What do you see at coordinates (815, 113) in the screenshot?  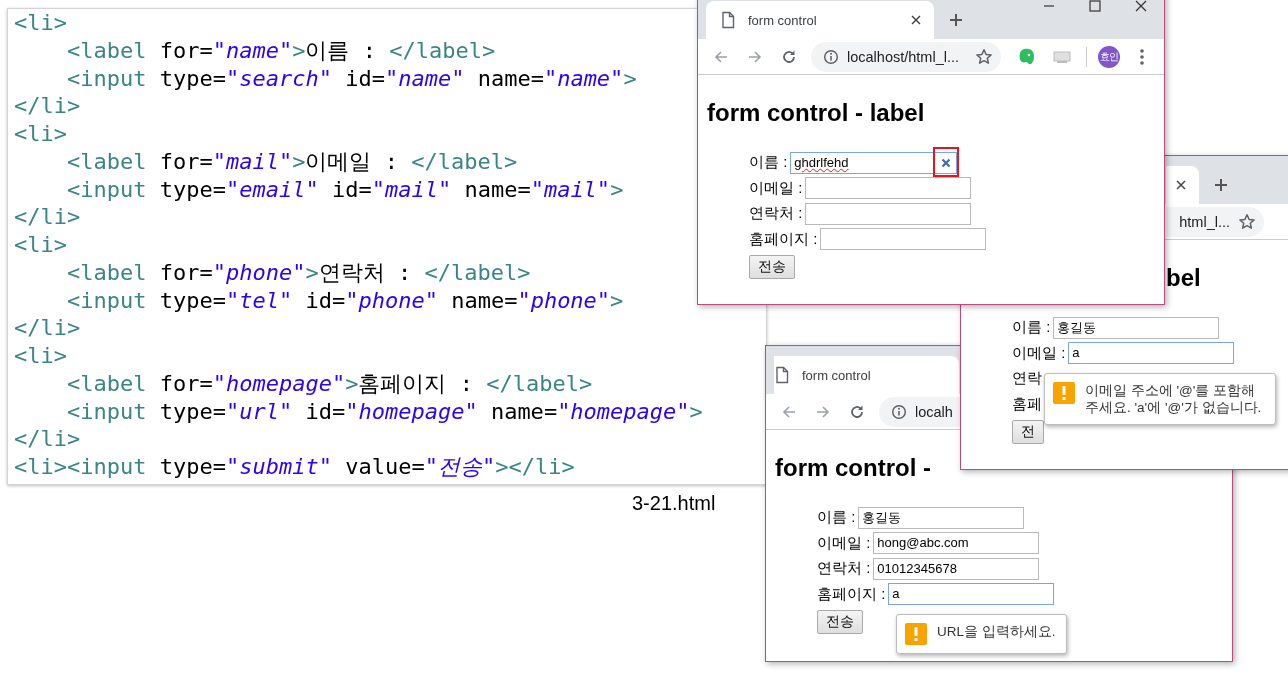 I see `page-heading: form control - label` at bounding box center [815, 113].